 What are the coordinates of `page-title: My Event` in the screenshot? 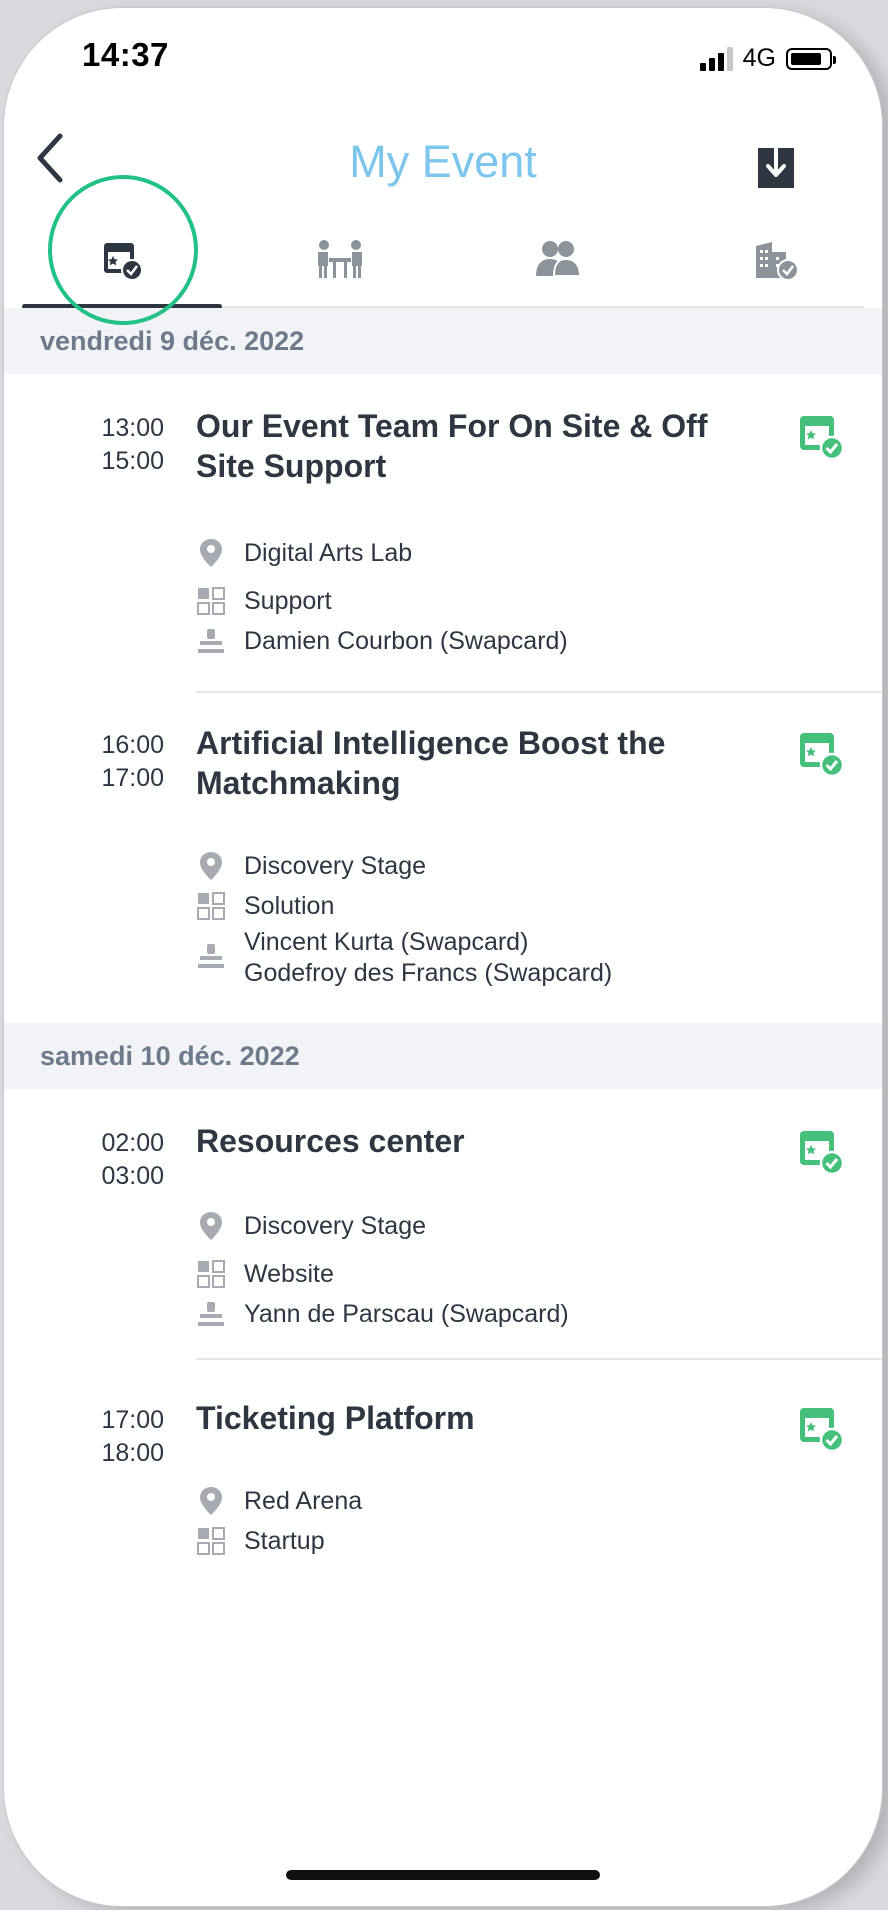 It's located at (443, 161).